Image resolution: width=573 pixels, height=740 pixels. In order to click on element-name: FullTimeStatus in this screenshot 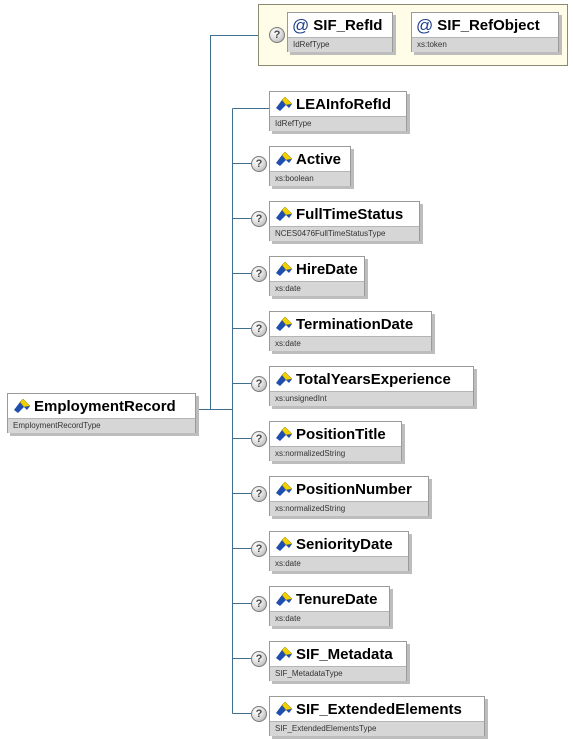, I will do `click(350, 214)`.